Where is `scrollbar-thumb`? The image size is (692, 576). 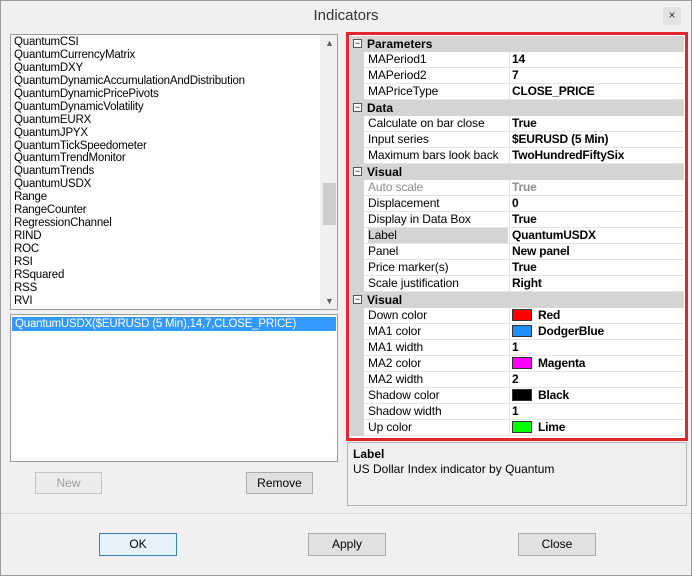
scrollbar-thumb is located at coordinates (329, 204).